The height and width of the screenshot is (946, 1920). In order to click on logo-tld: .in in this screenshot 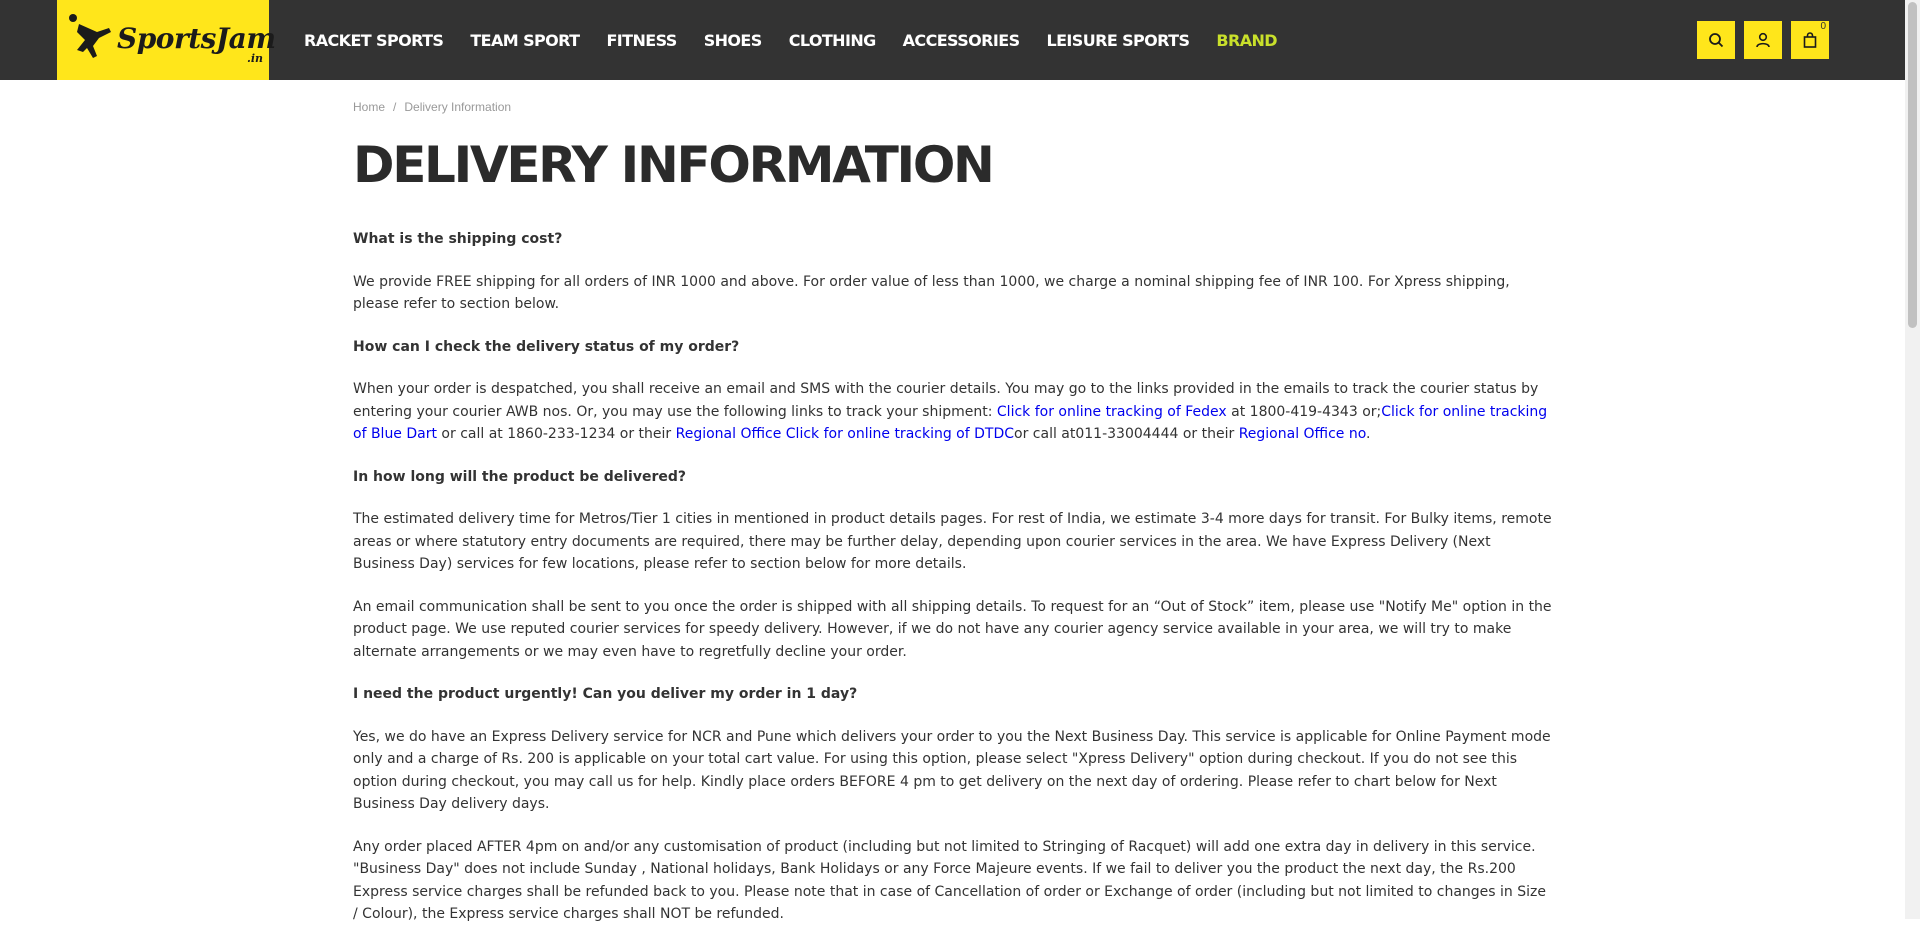, I will do `click(255, 58)`.